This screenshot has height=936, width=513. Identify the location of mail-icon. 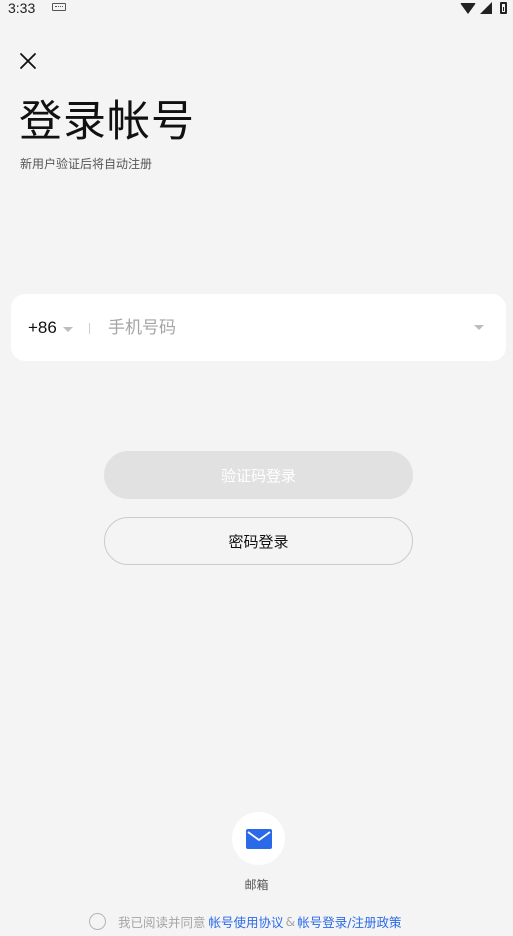
(258, 838).